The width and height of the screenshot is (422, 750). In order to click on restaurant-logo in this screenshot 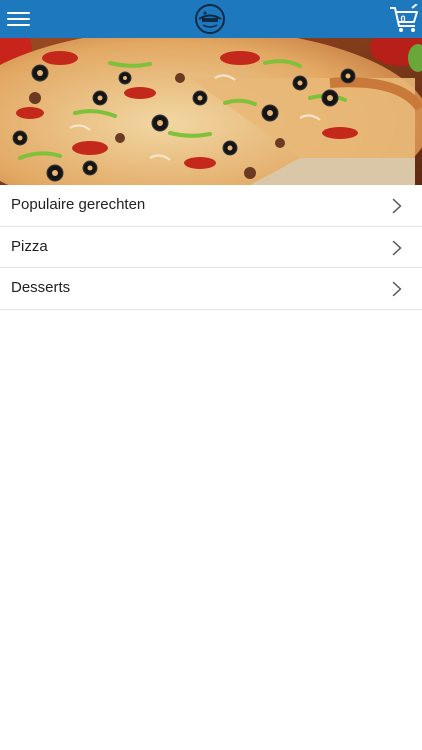, I will do `click(210, 19)`.